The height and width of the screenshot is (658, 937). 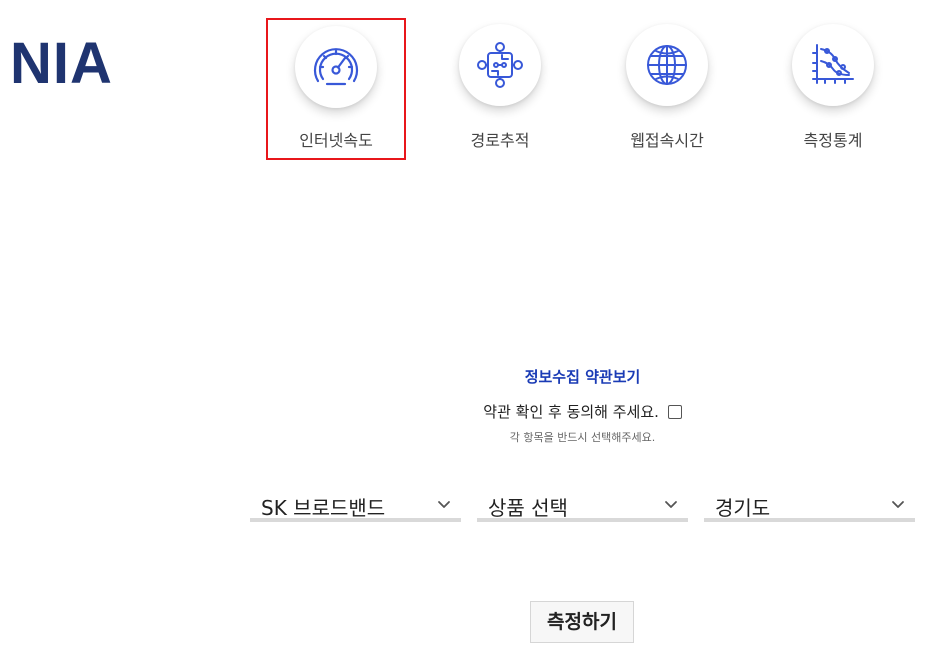 I want to click on isp-select-value: SK 브로드밴드, so click(x=323, y=508).